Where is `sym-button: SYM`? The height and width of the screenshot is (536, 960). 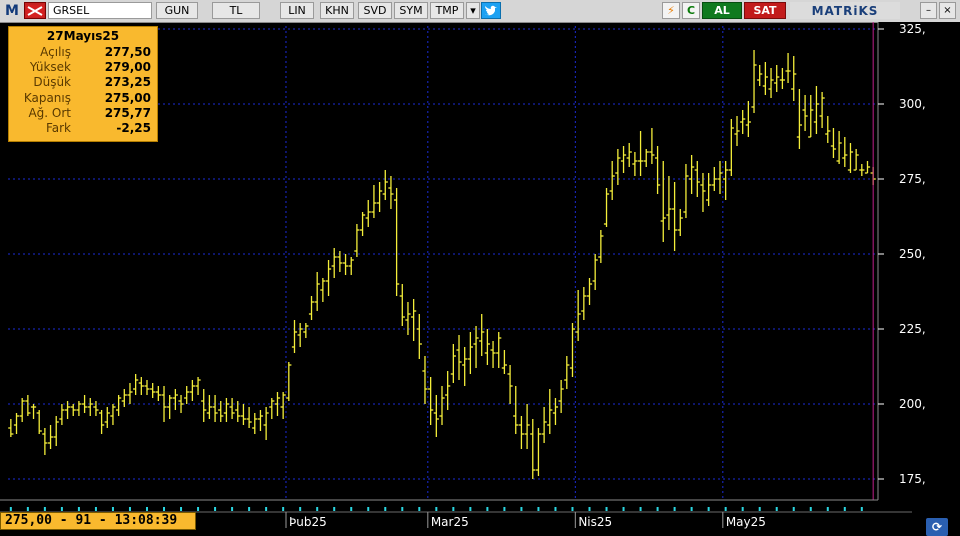
sym-button: SYM is located at coordinates (411, 10).